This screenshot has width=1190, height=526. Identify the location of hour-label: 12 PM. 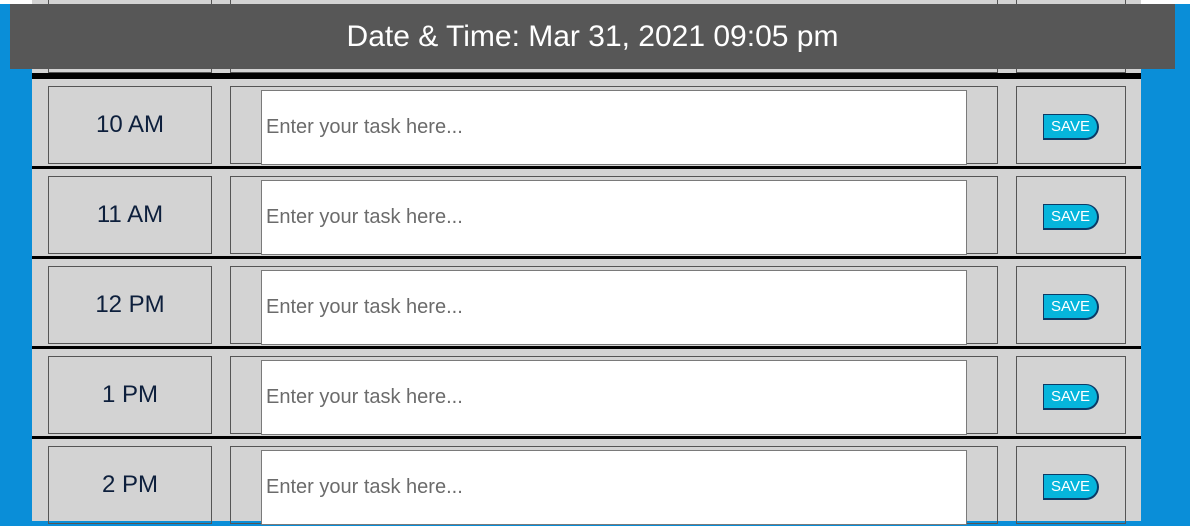
(130, 305).